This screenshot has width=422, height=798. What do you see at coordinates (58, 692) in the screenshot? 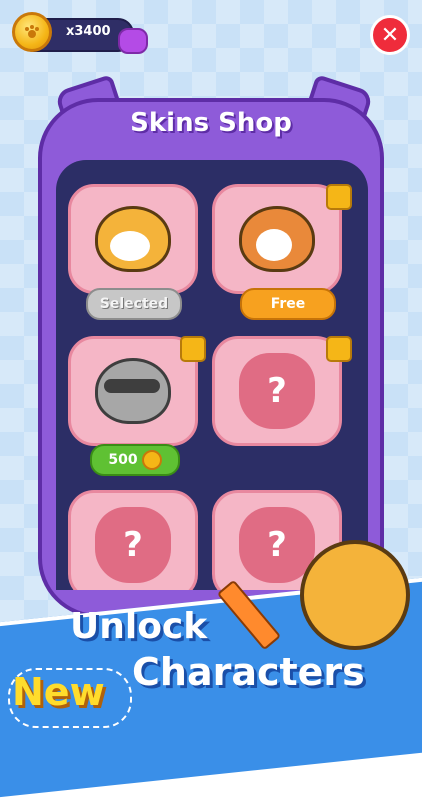
I see `banner-new: New` at bounding box center [58, 692].